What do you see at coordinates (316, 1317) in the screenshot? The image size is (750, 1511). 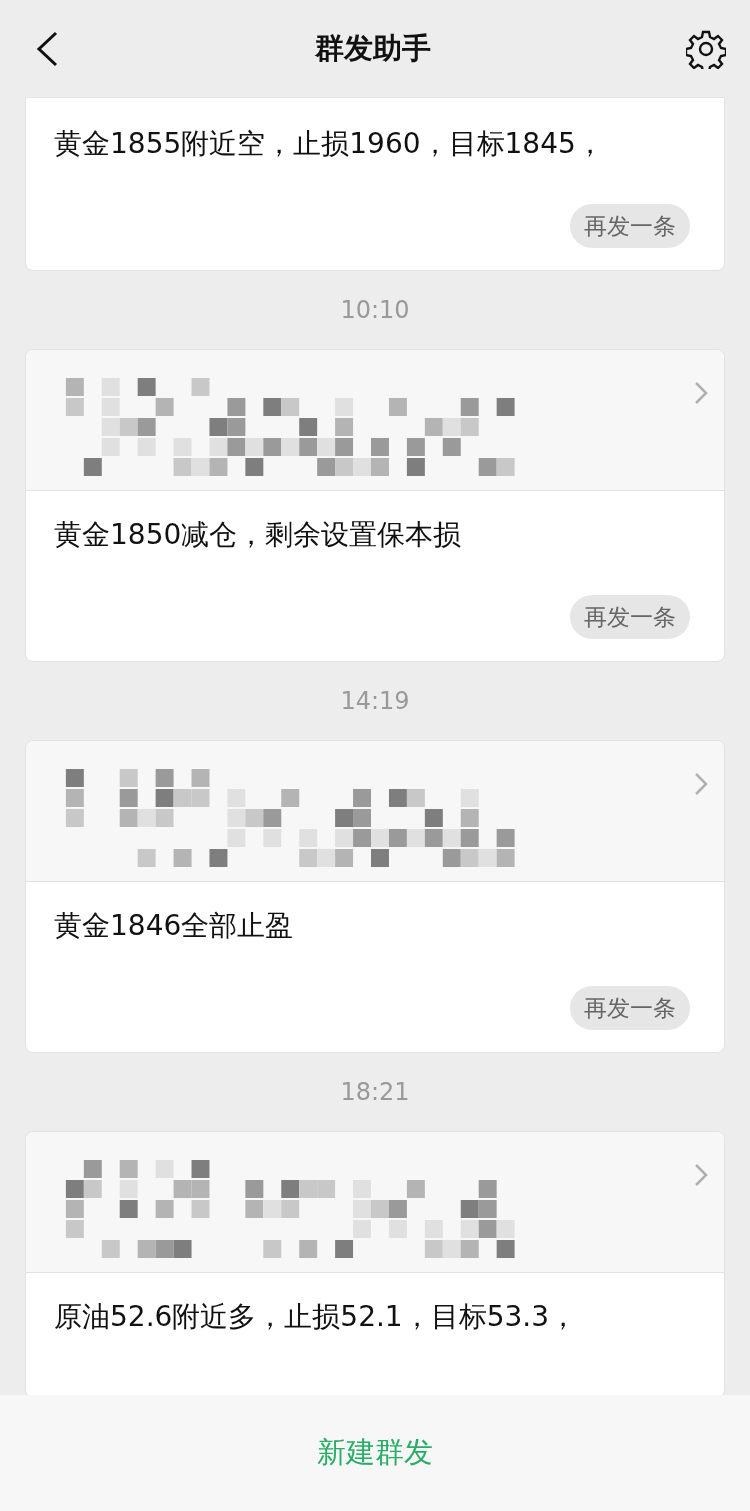 I see `message-text: 原油52.6附近多，止损52.1，目标53.3，` at bounding box center [316, 1317].